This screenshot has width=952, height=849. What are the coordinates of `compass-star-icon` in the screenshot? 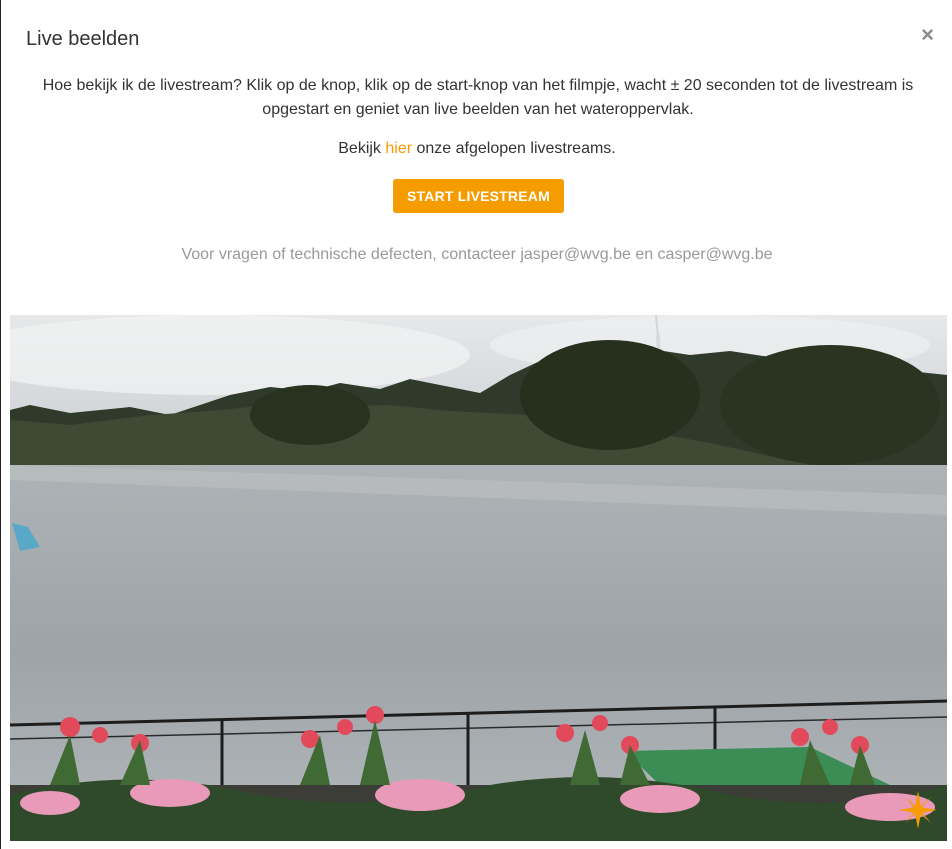 It's located at (918, 810).